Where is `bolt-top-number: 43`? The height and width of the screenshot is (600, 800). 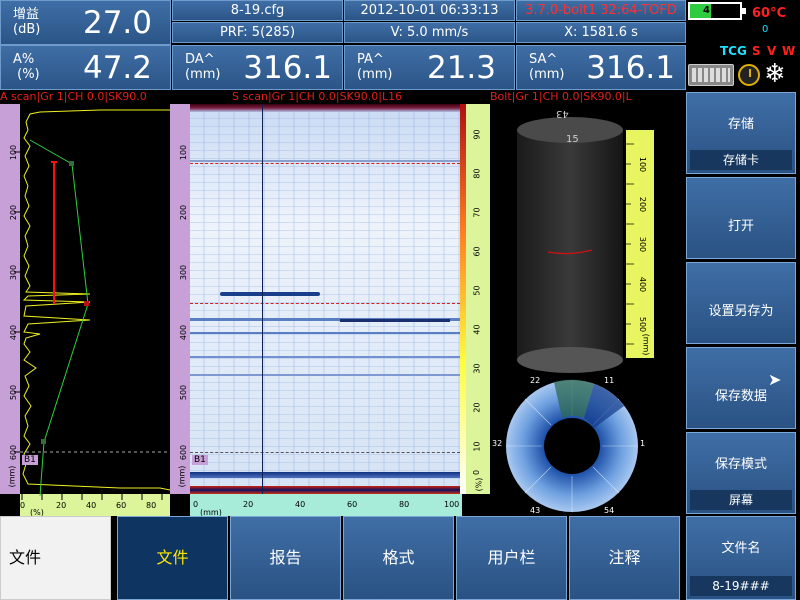
bolt-top-number: 43 is located at coordinates (562, 113).